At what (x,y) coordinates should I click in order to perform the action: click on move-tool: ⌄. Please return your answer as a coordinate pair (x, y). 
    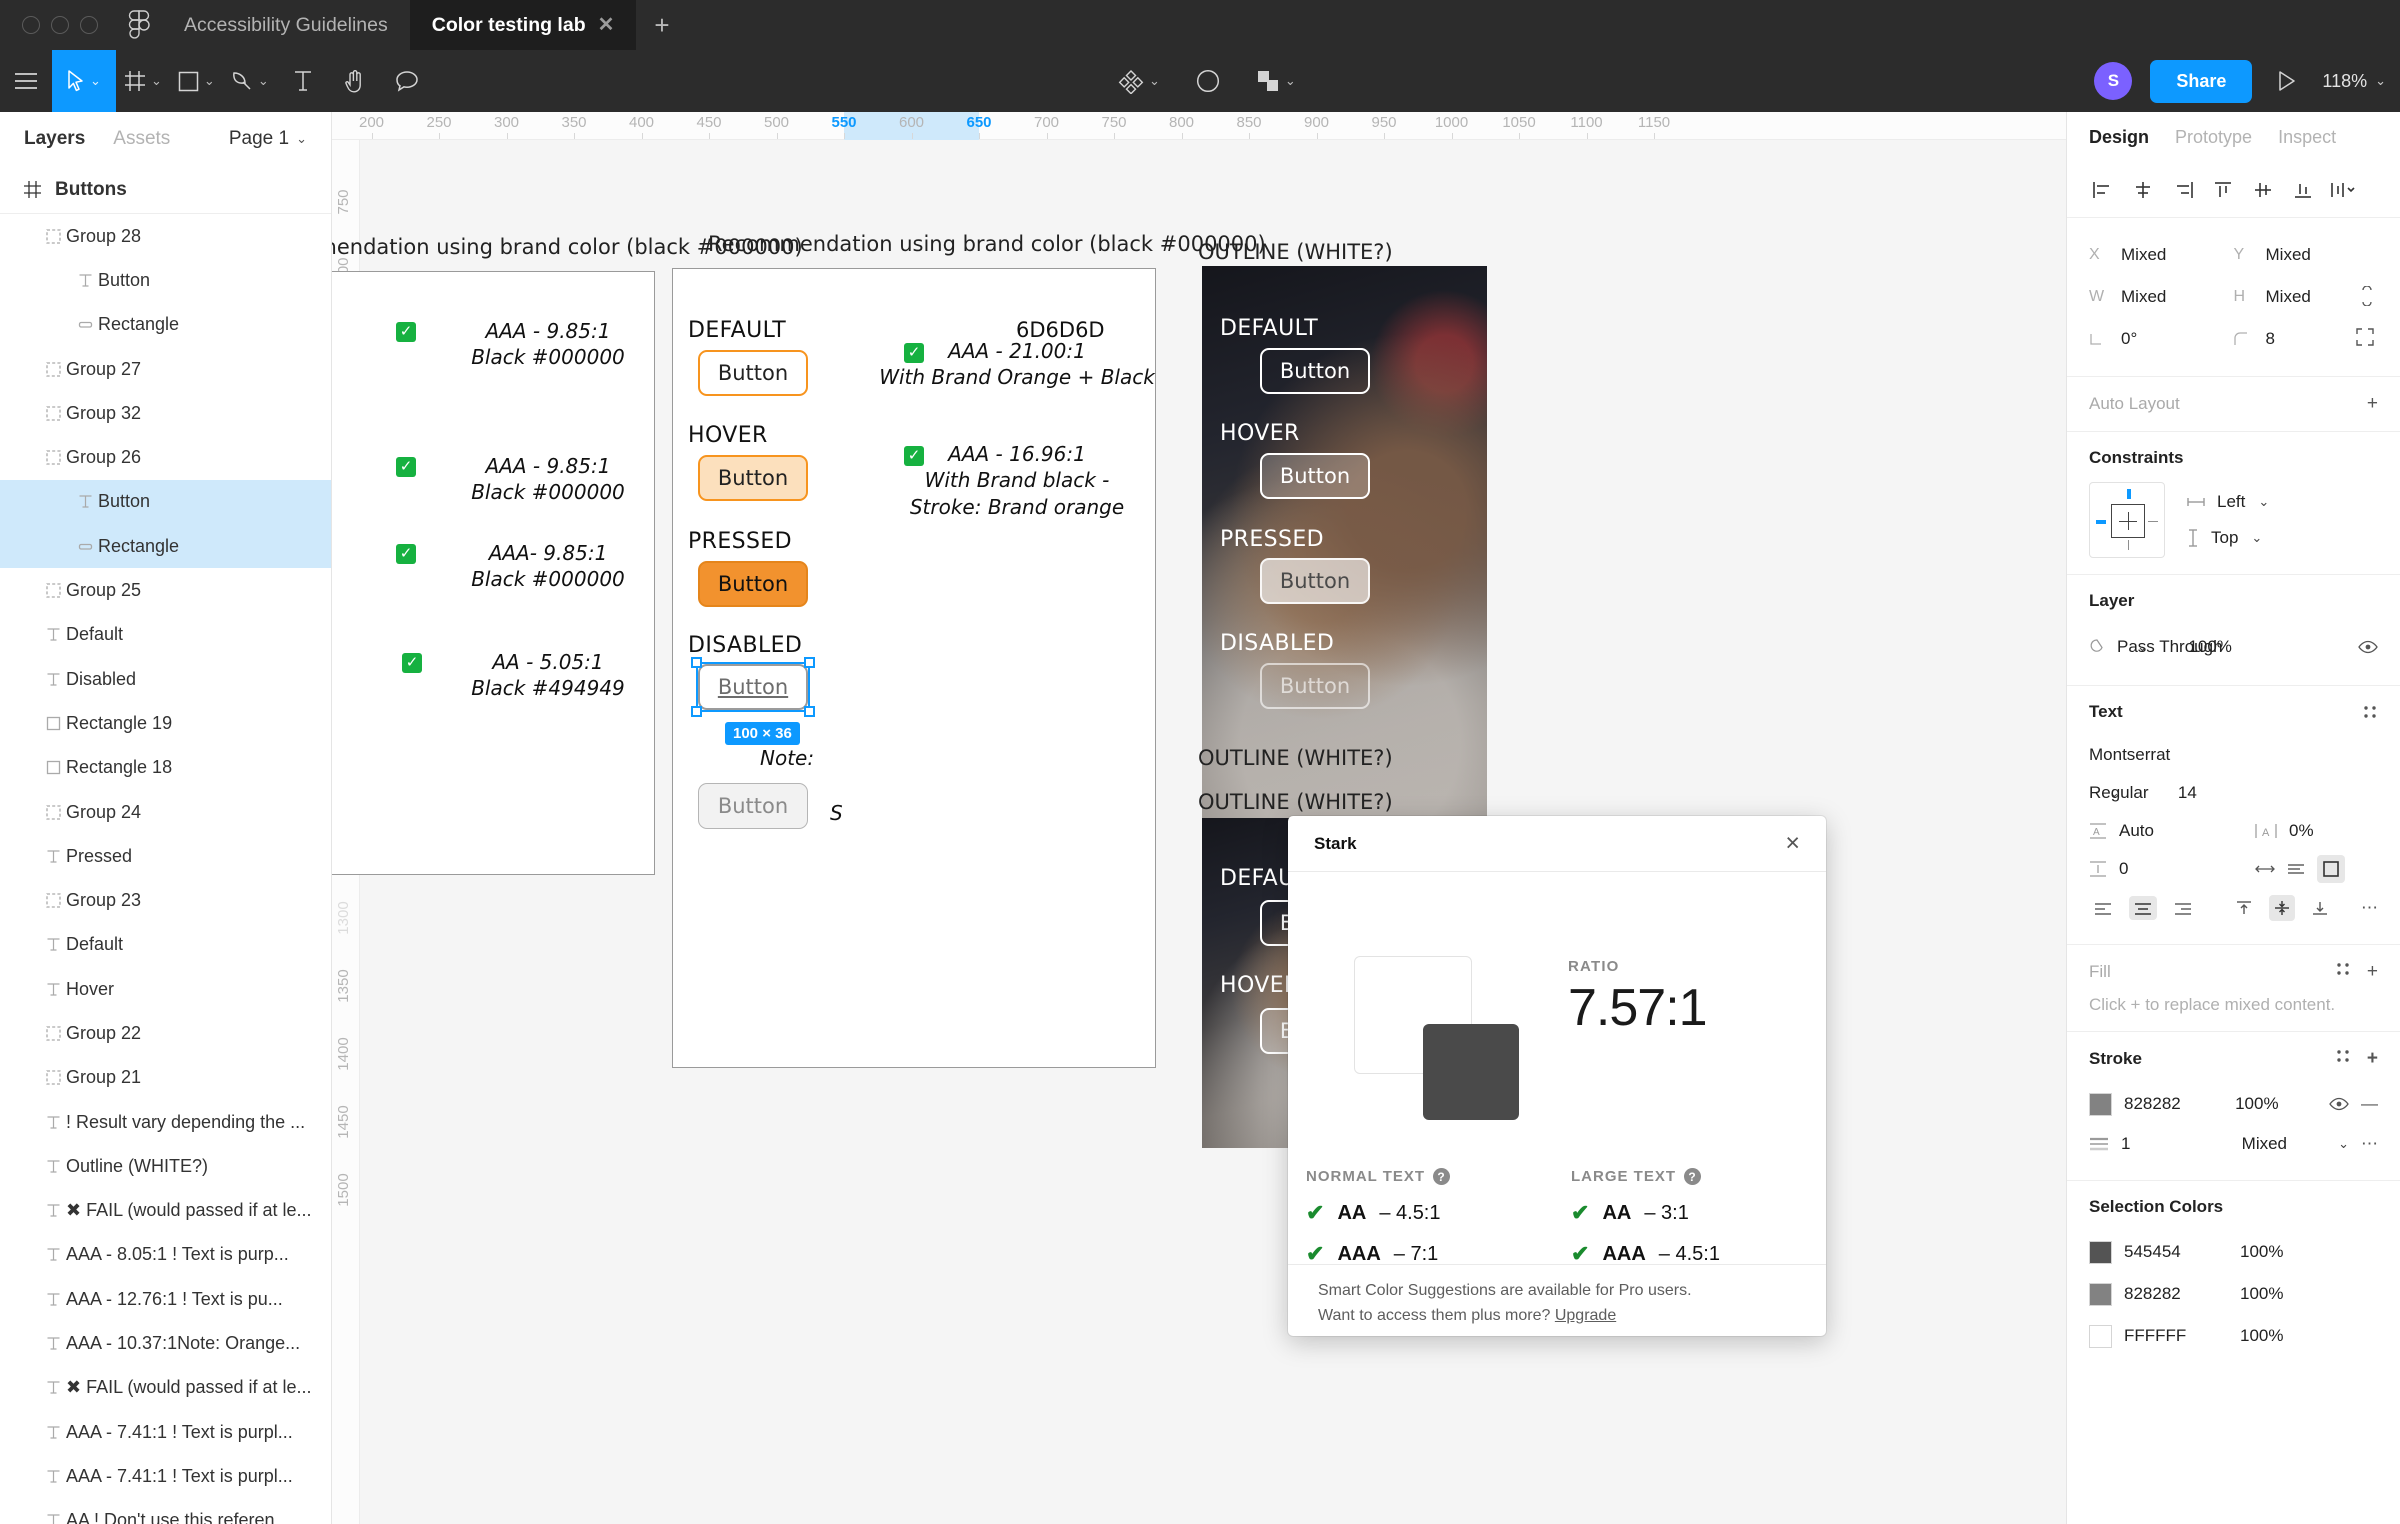
    Looking at the image, I should click on (84, 81).